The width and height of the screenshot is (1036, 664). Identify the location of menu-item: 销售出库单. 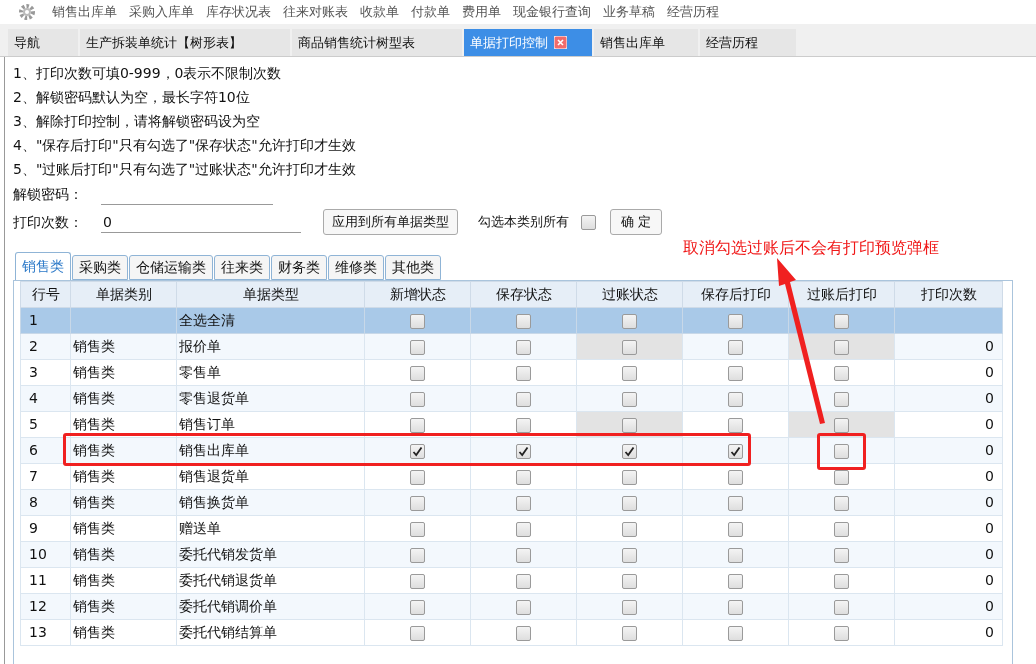
(84, 12).